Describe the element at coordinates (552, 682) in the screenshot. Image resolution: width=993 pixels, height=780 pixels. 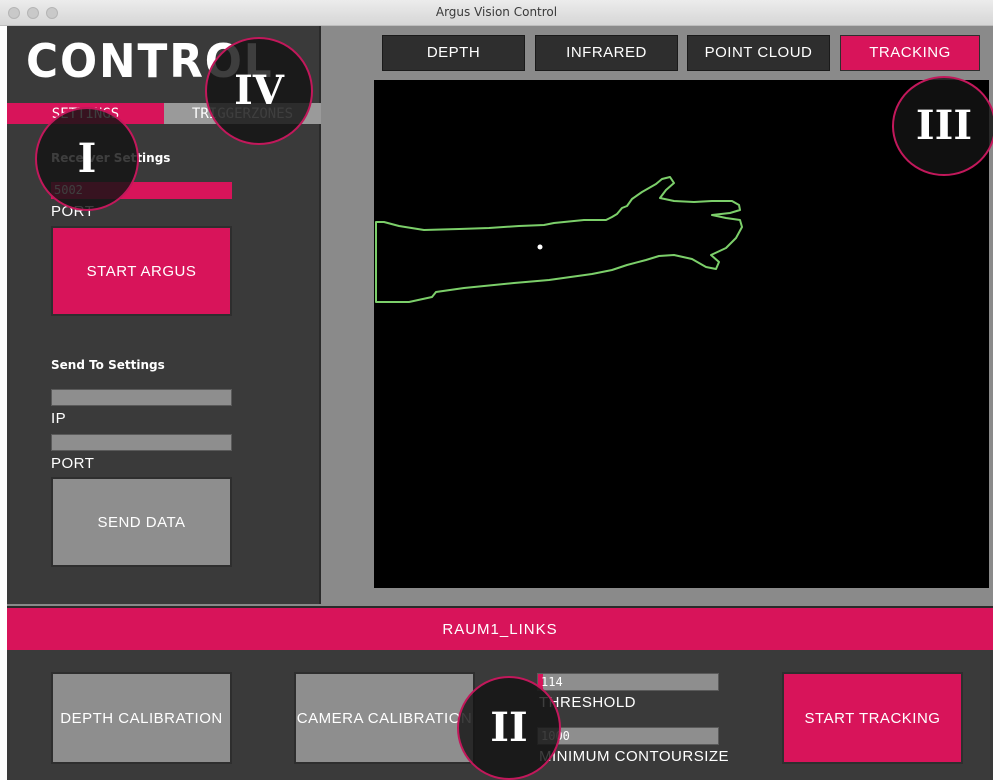
I see `threshold-value: 114` at that location.